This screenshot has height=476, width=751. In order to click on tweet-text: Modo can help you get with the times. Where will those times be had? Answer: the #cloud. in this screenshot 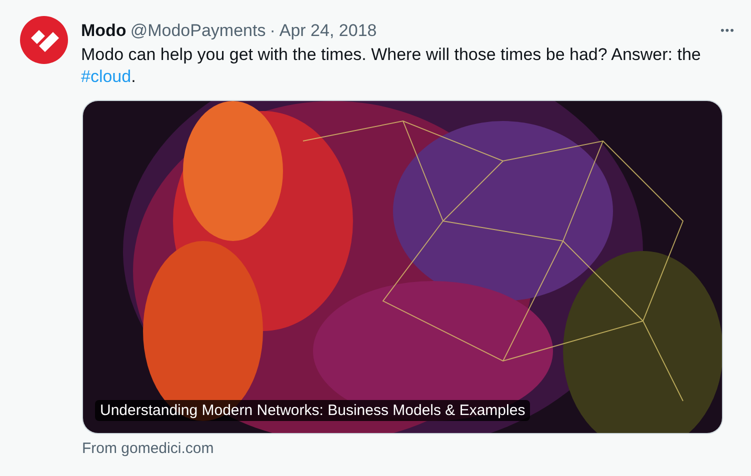, I will do `click(391, 66)`.